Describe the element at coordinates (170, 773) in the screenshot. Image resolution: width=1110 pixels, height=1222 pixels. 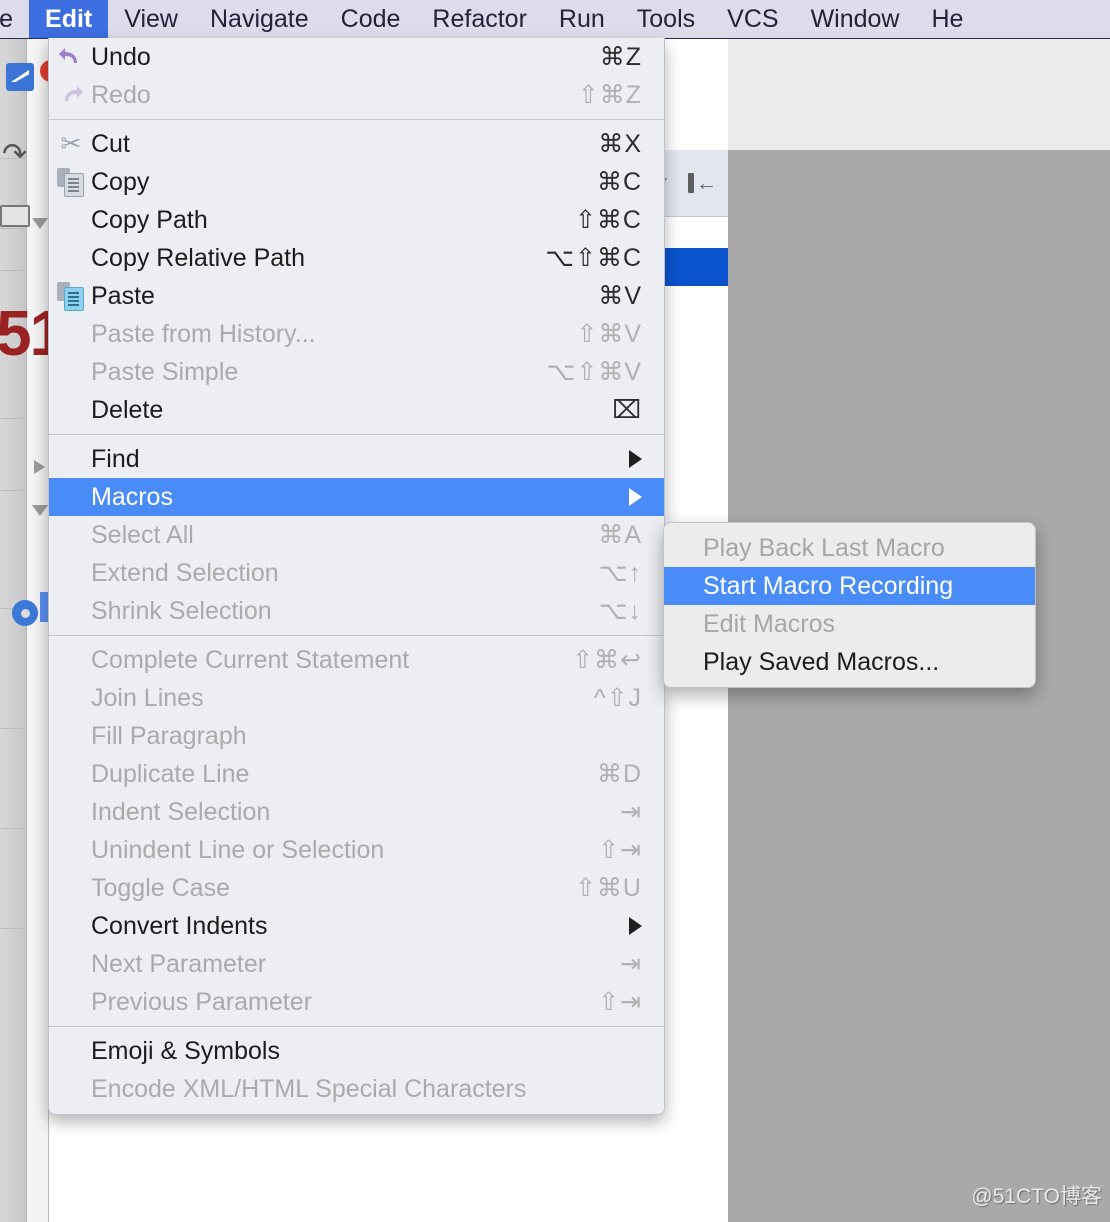
I see `menu-item-label: Duplicate Line` at that location.